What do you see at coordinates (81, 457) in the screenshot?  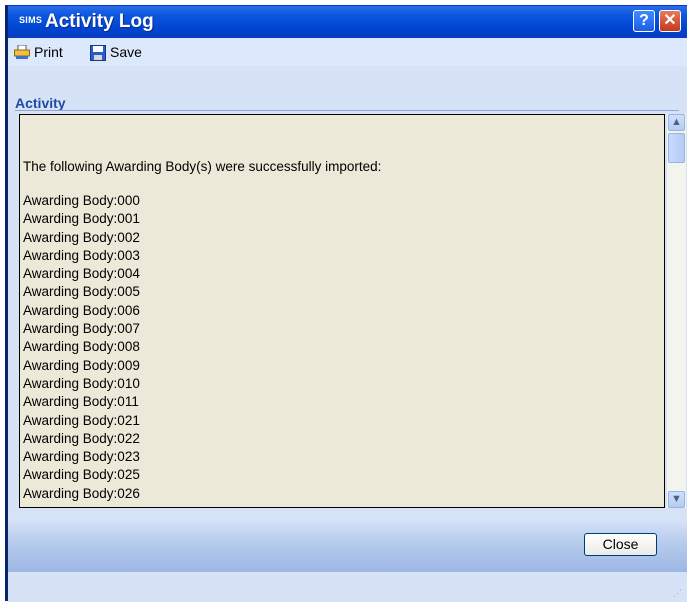 I see `log-entry: Awarding Body:023` at bounding box center [81, 457].